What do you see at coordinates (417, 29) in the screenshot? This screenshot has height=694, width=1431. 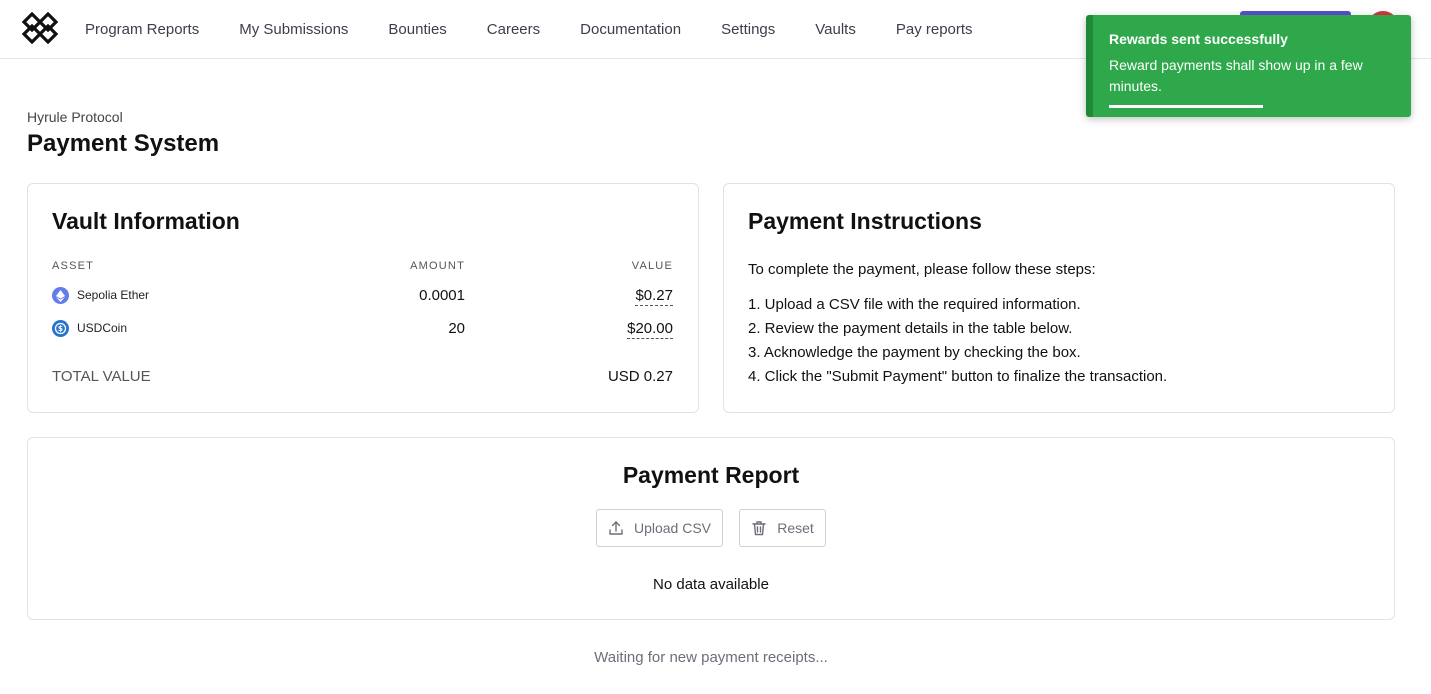 I see `nav-bounties: Bounties` at bounding box center [417, 29].